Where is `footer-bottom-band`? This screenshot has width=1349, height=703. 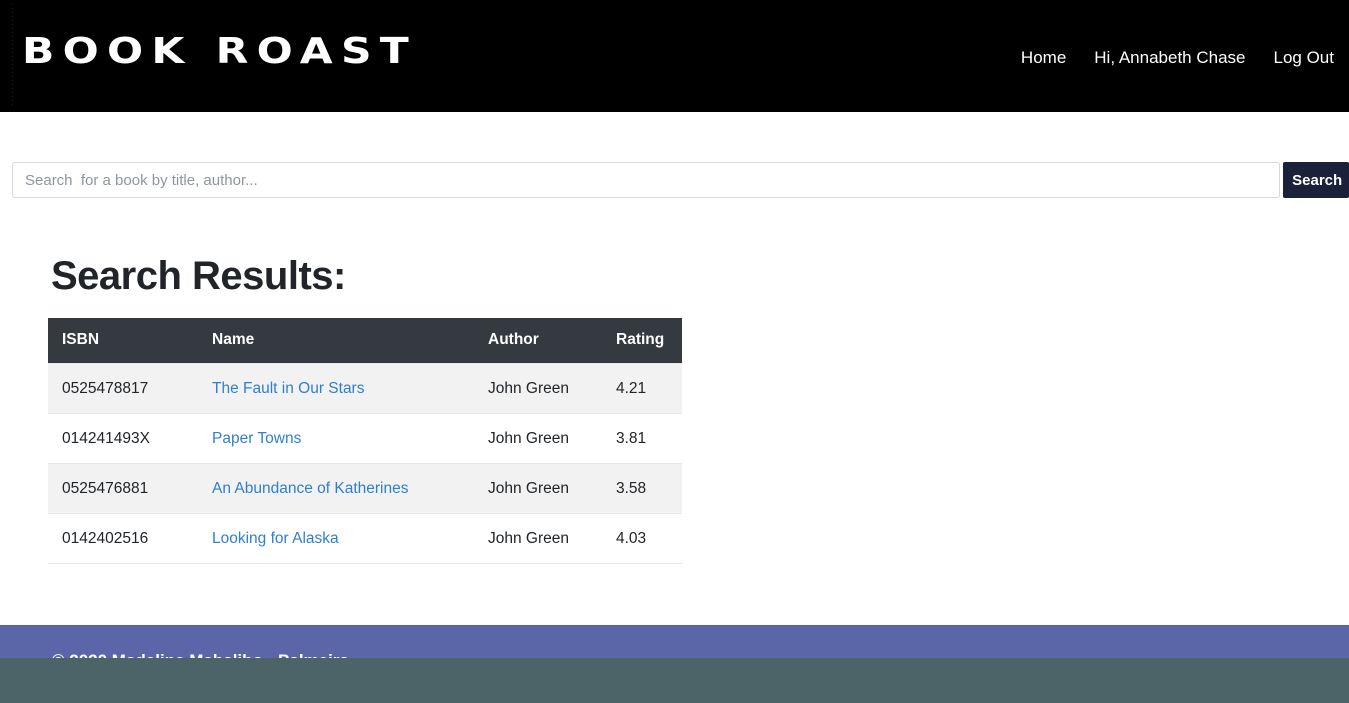 footer-bottom-band is located at coordinates (674, 680).